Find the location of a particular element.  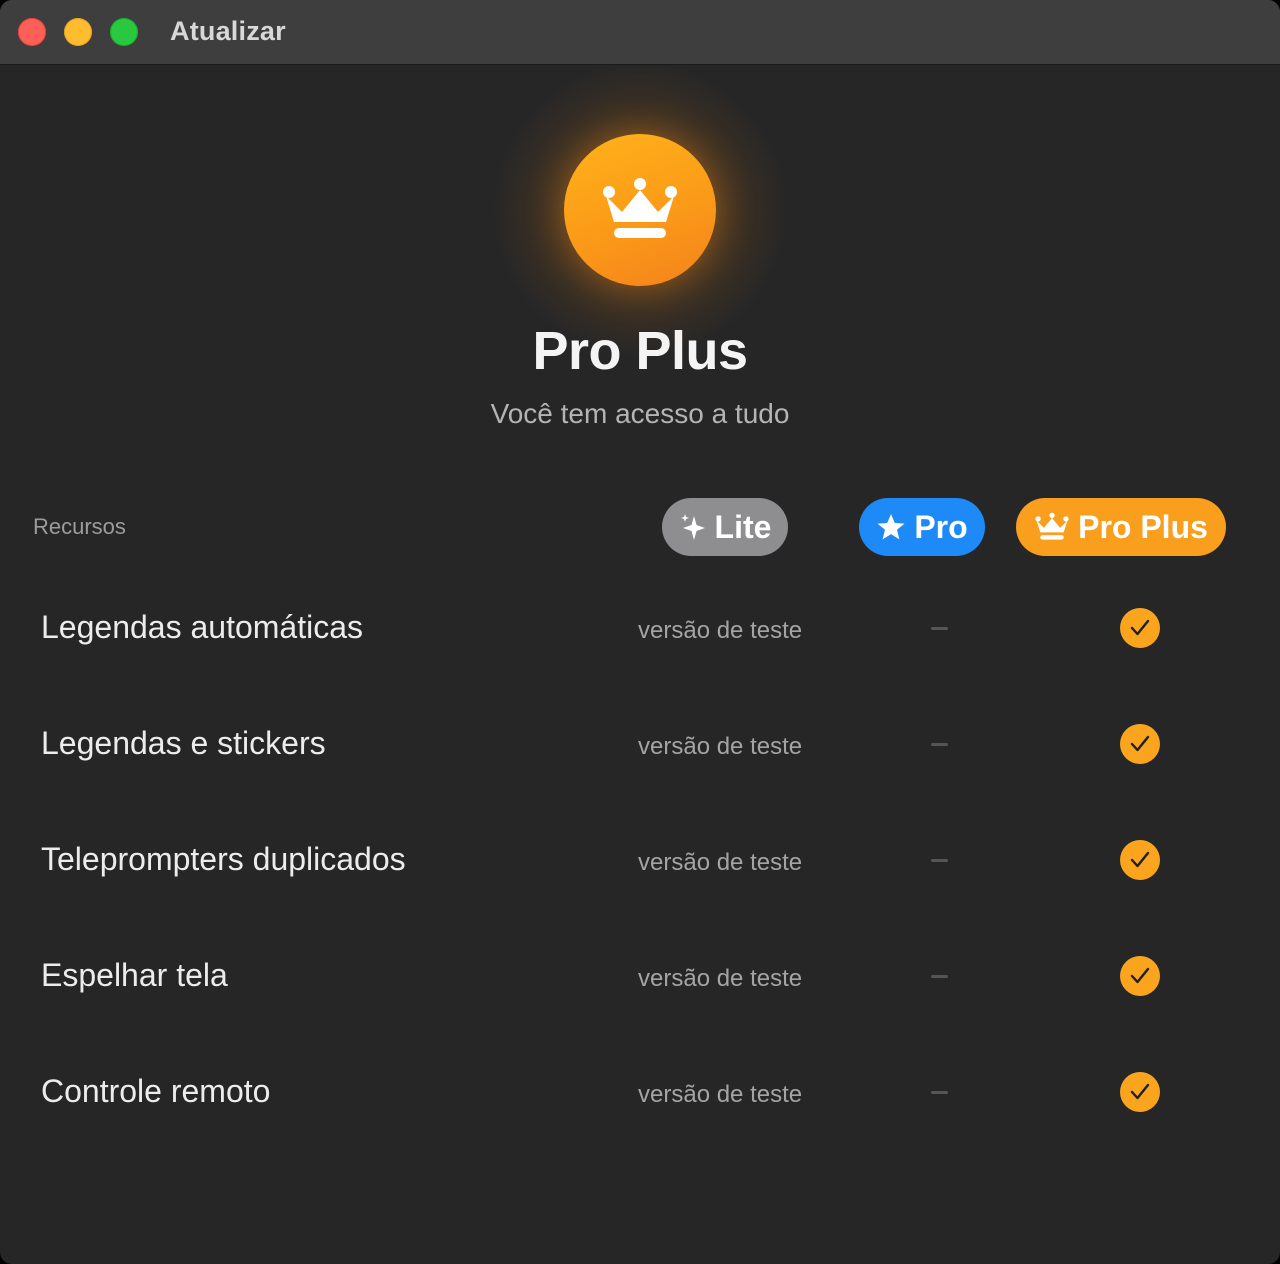

star-icon is located at coordinates (891, 527).